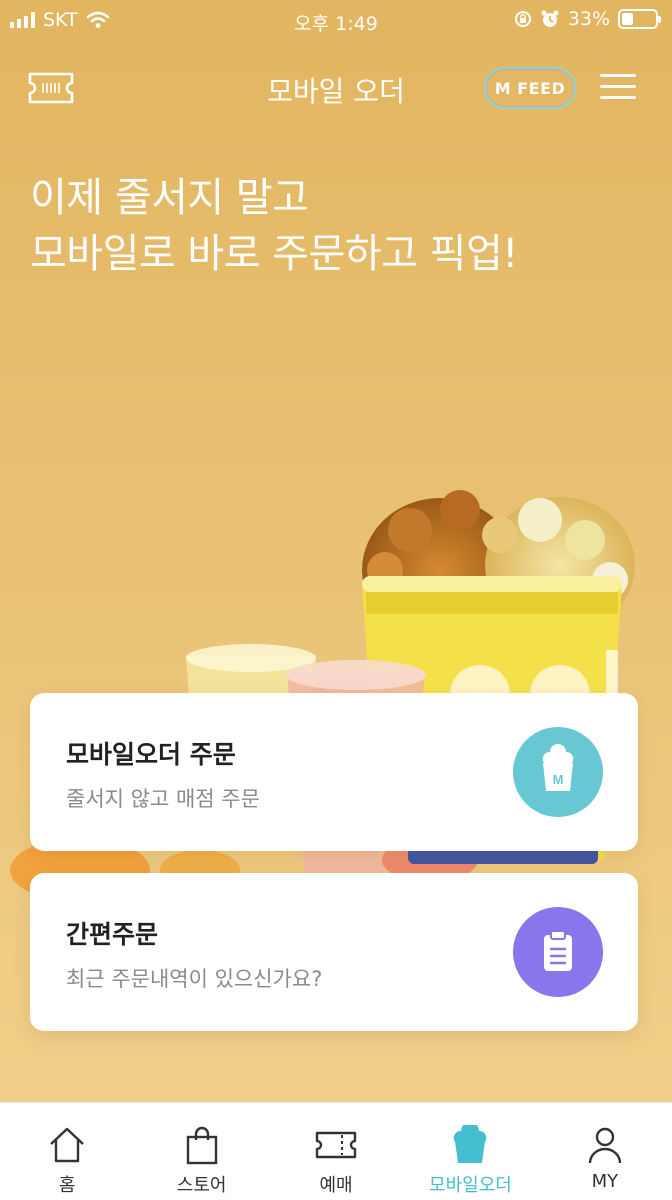 This screenshot has height=1200, width=672. What do you see at coordinates (530, 88) in the screenshot?
I see `m-feed-button: M FEED` at bounding box center [530, 88].